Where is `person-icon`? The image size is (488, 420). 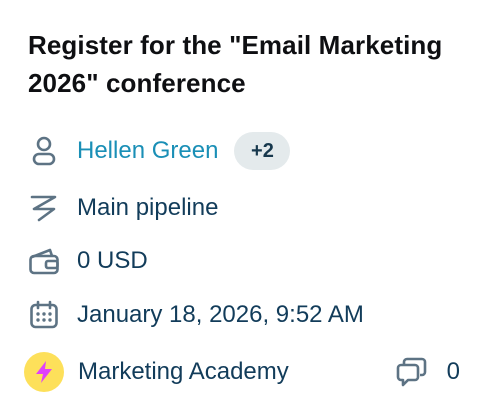 person-icon is located at coordinates (44, 151).